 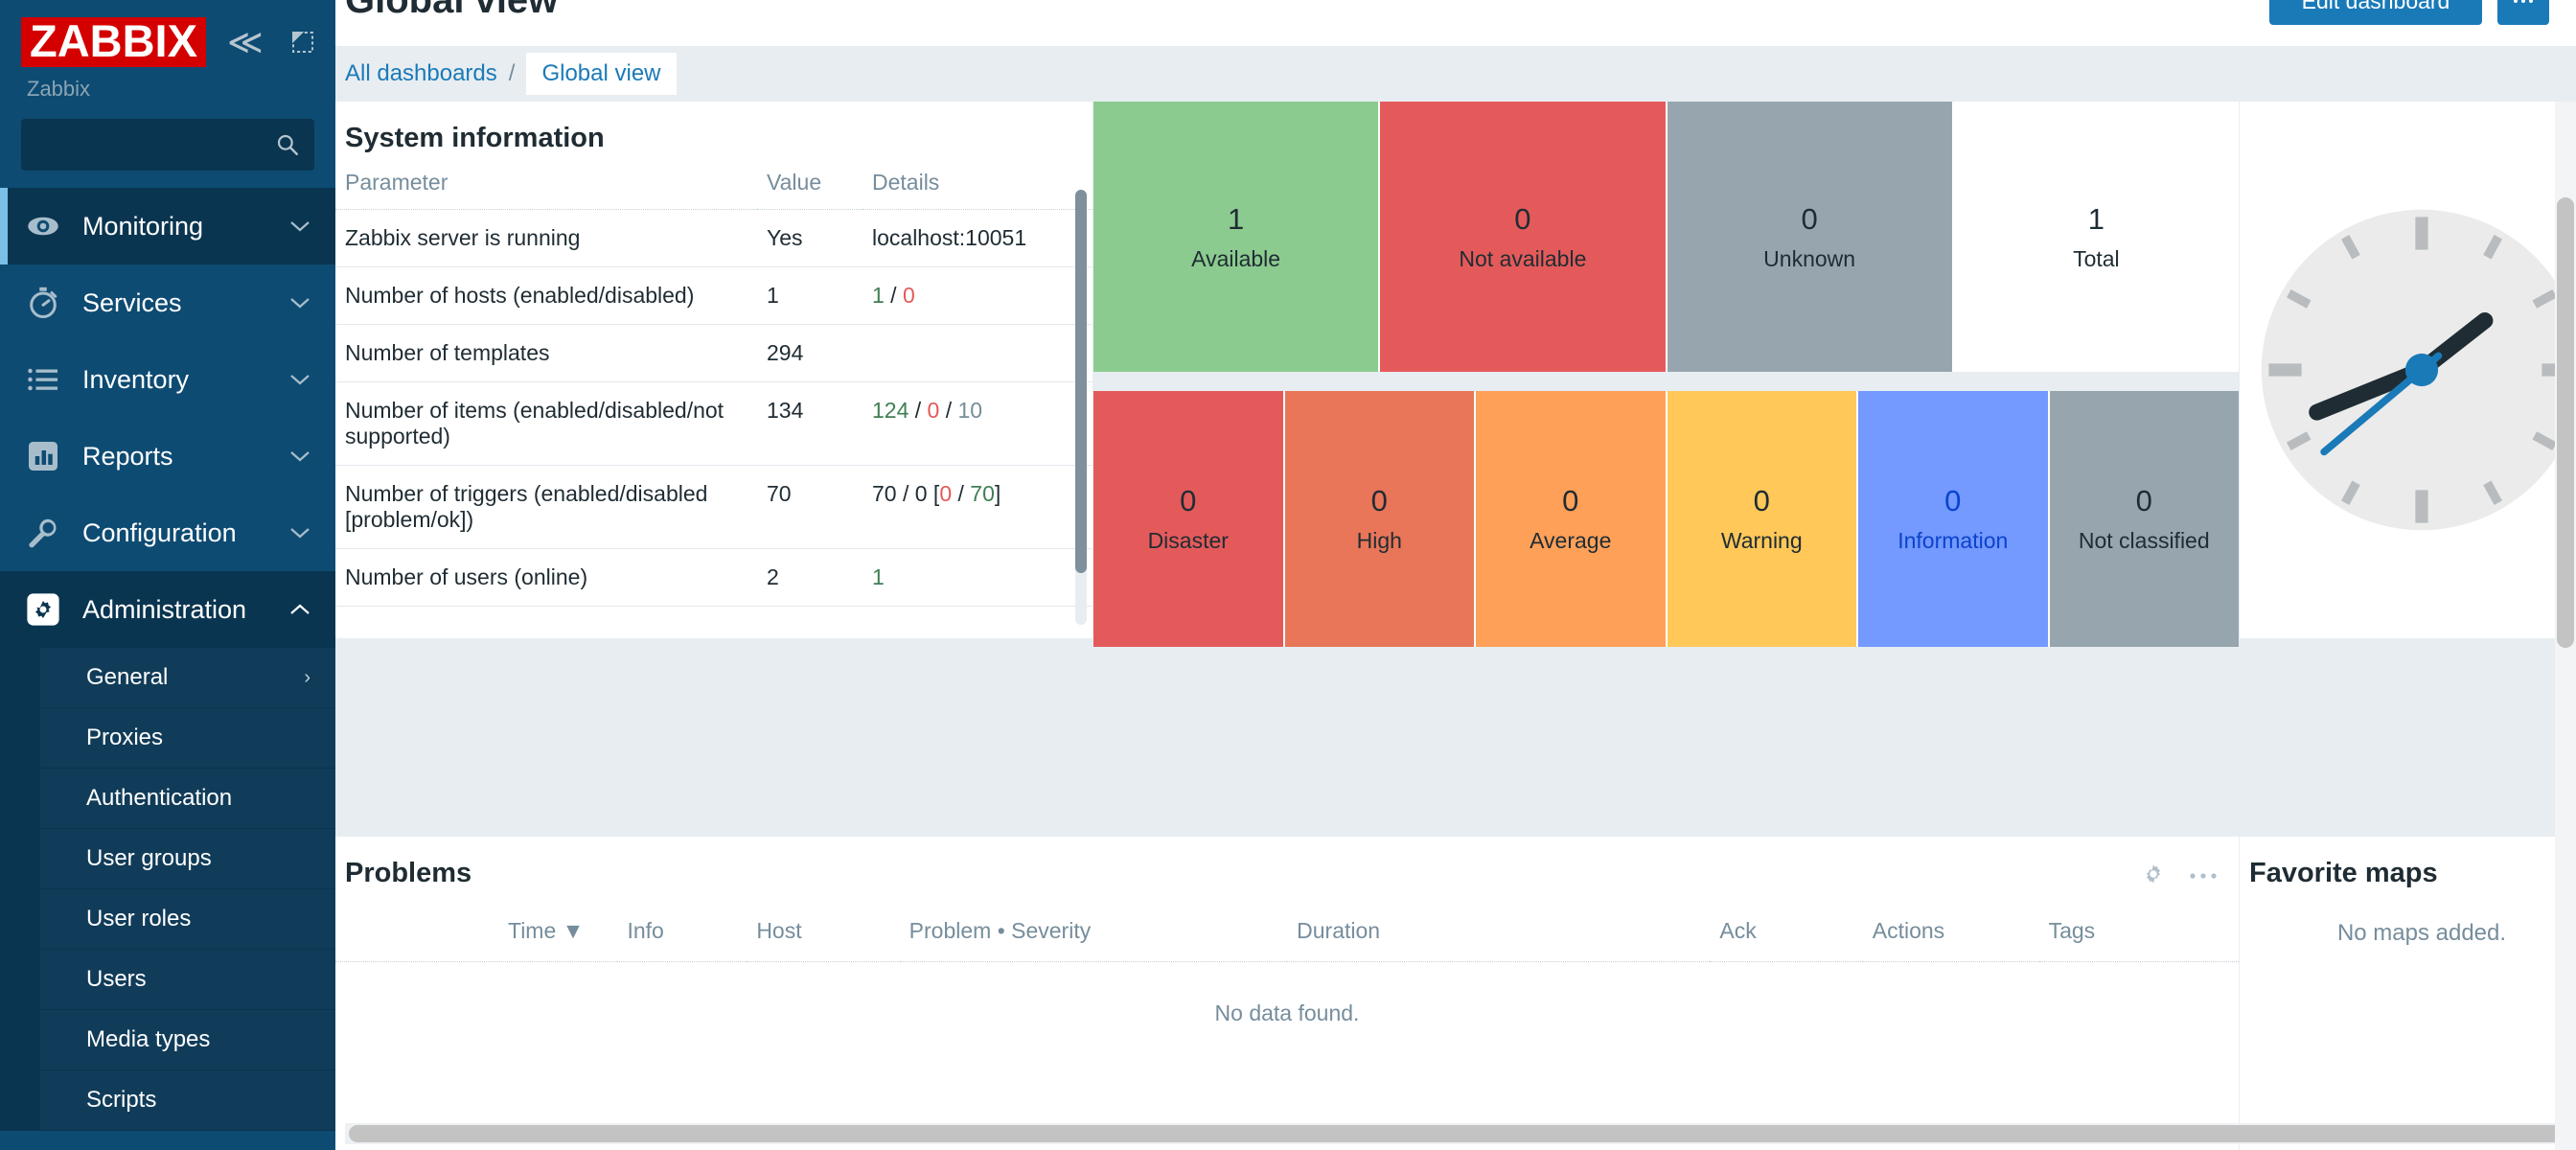 I want to click on severity-cell: 0 High, so click(x=1380, y=519).